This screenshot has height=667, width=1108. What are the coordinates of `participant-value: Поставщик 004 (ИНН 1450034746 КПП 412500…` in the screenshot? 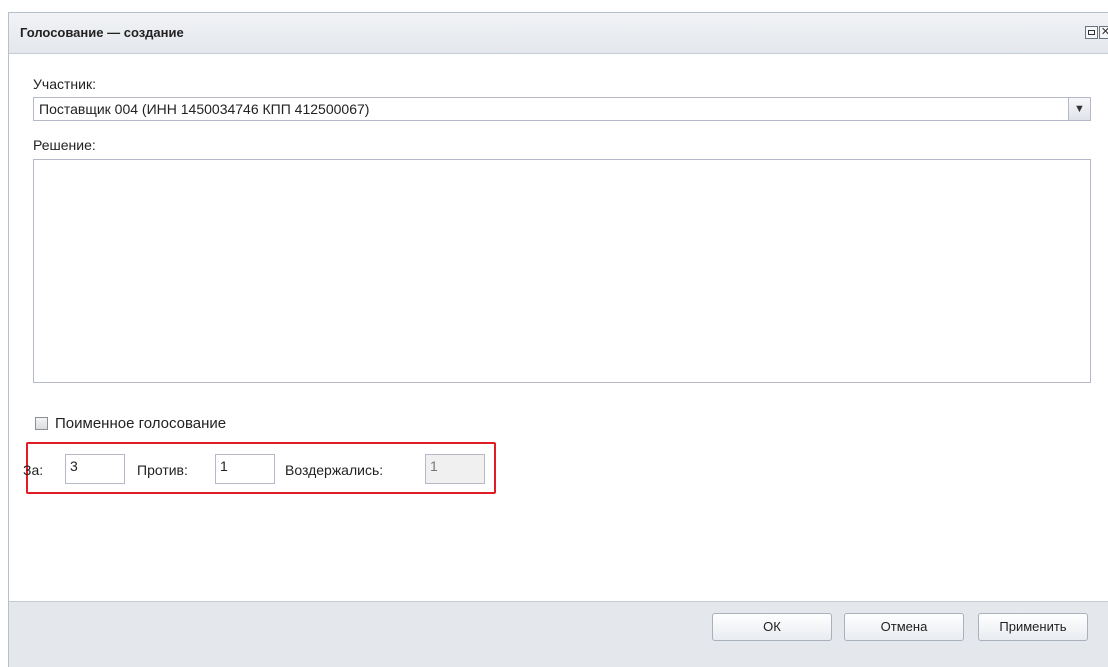 It's located at (204, 109).